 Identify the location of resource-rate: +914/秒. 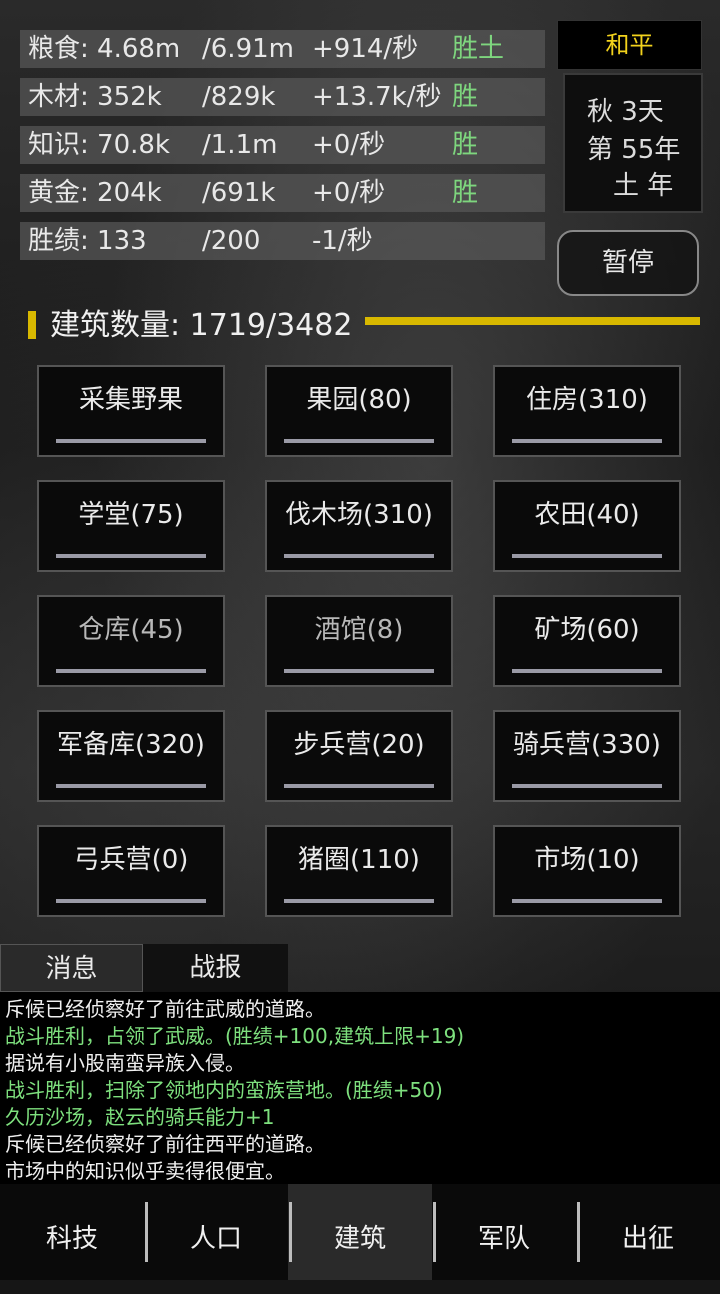
(365, 49).